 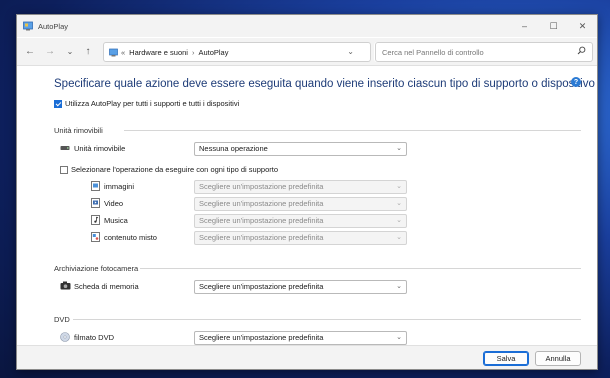 I want to click on up-button: ↑, so click(x=88, y=51).